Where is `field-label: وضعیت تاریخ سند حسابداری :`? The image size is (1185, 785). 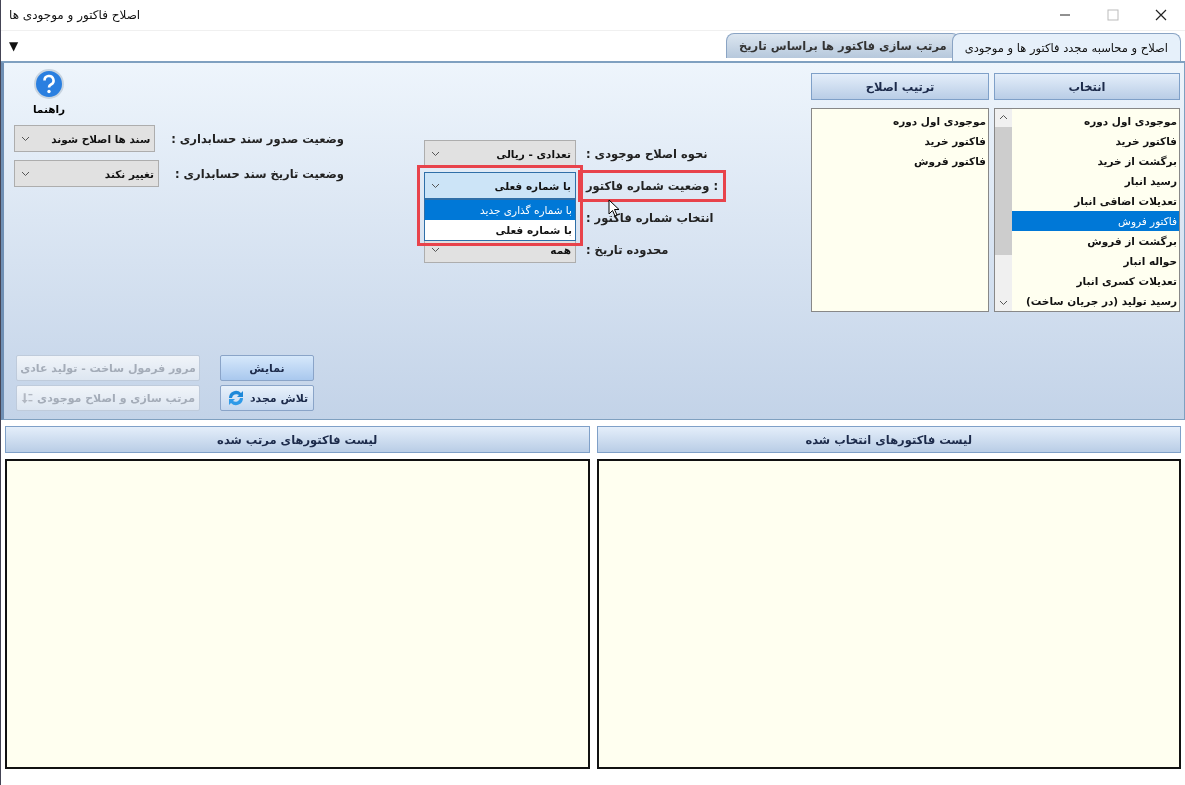
field-label: وضعیت تاریخ سند حسابداری : is located at coordinates (259, 173).